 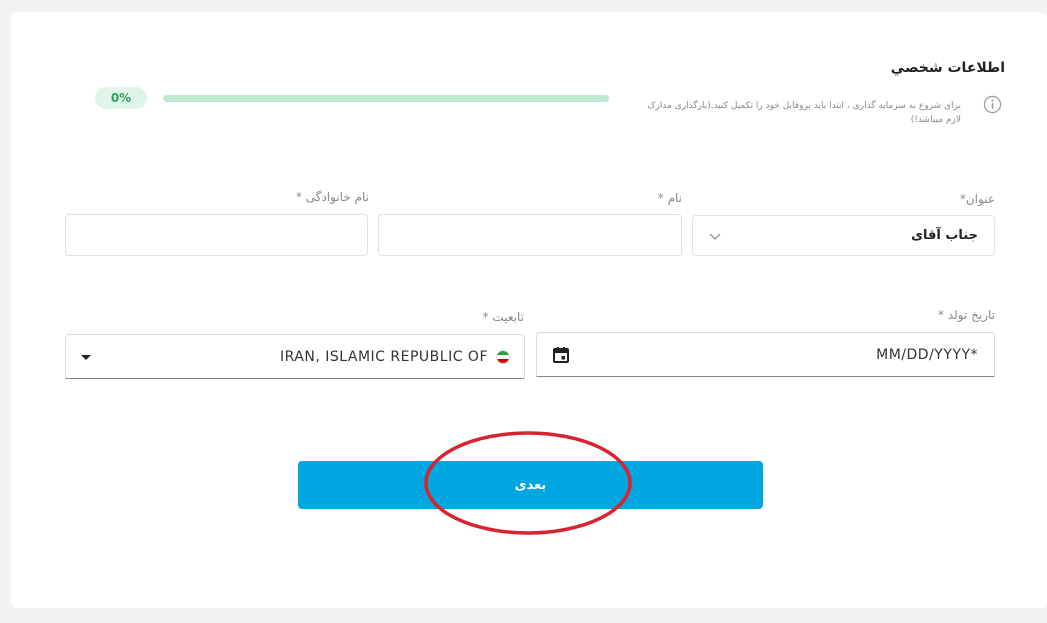 I want to click on birth-date-placeholder: MM/DD/YYYY*, so click(x=927, y=354).